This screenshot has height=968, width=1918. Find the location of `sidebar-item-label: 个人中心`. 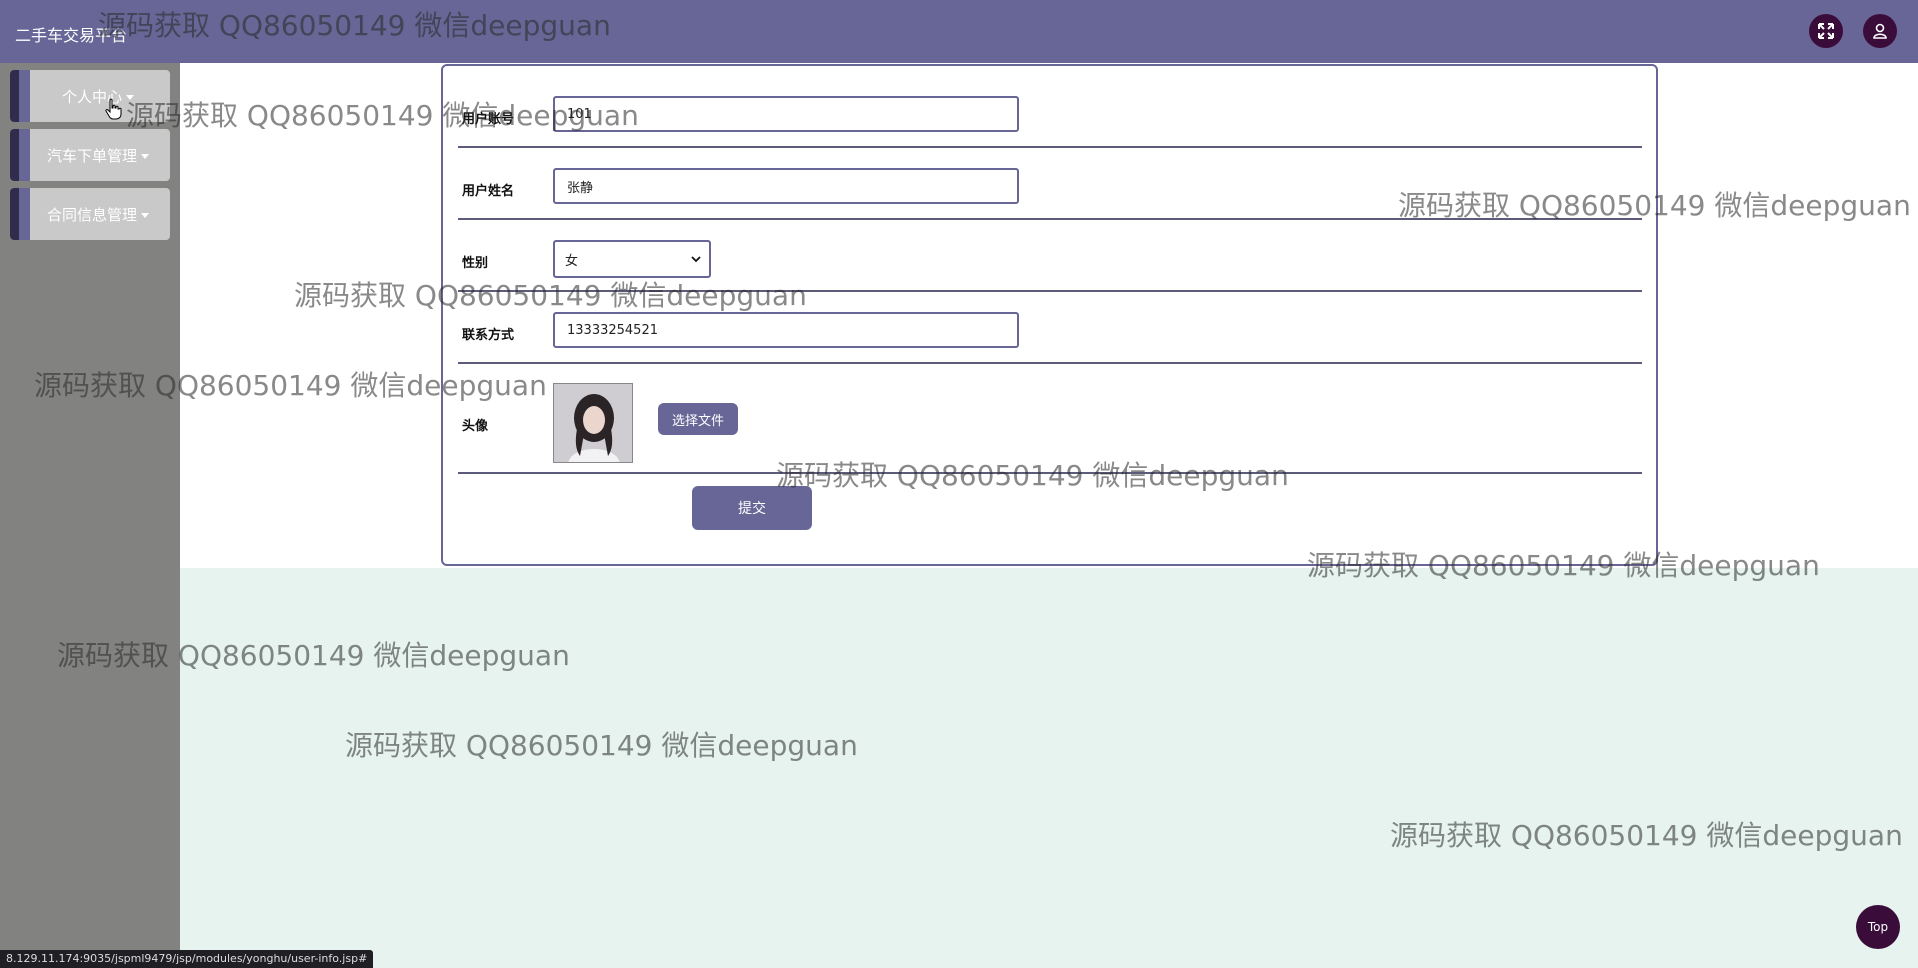

sidebar-item-label: 个人中心 is located at coordinates (100, 96).